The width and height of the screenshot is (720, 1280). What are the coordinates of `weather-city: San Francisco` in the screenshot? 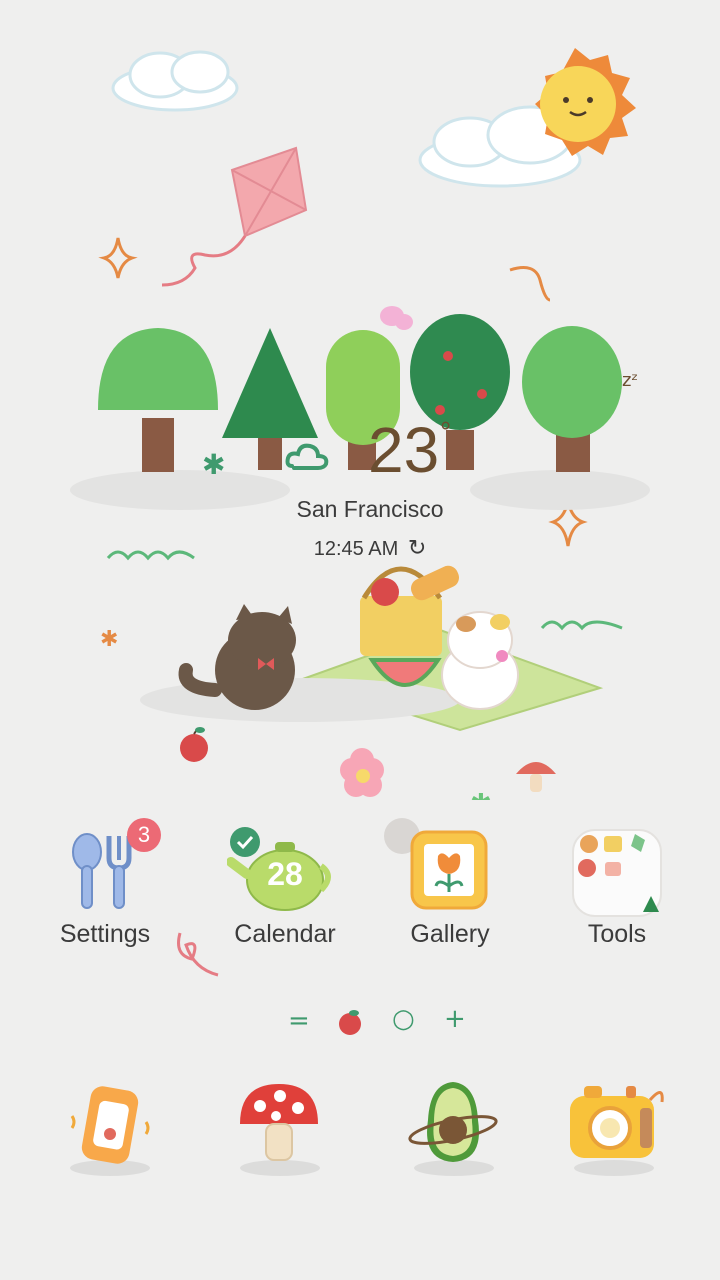 It's located at (370, 509).